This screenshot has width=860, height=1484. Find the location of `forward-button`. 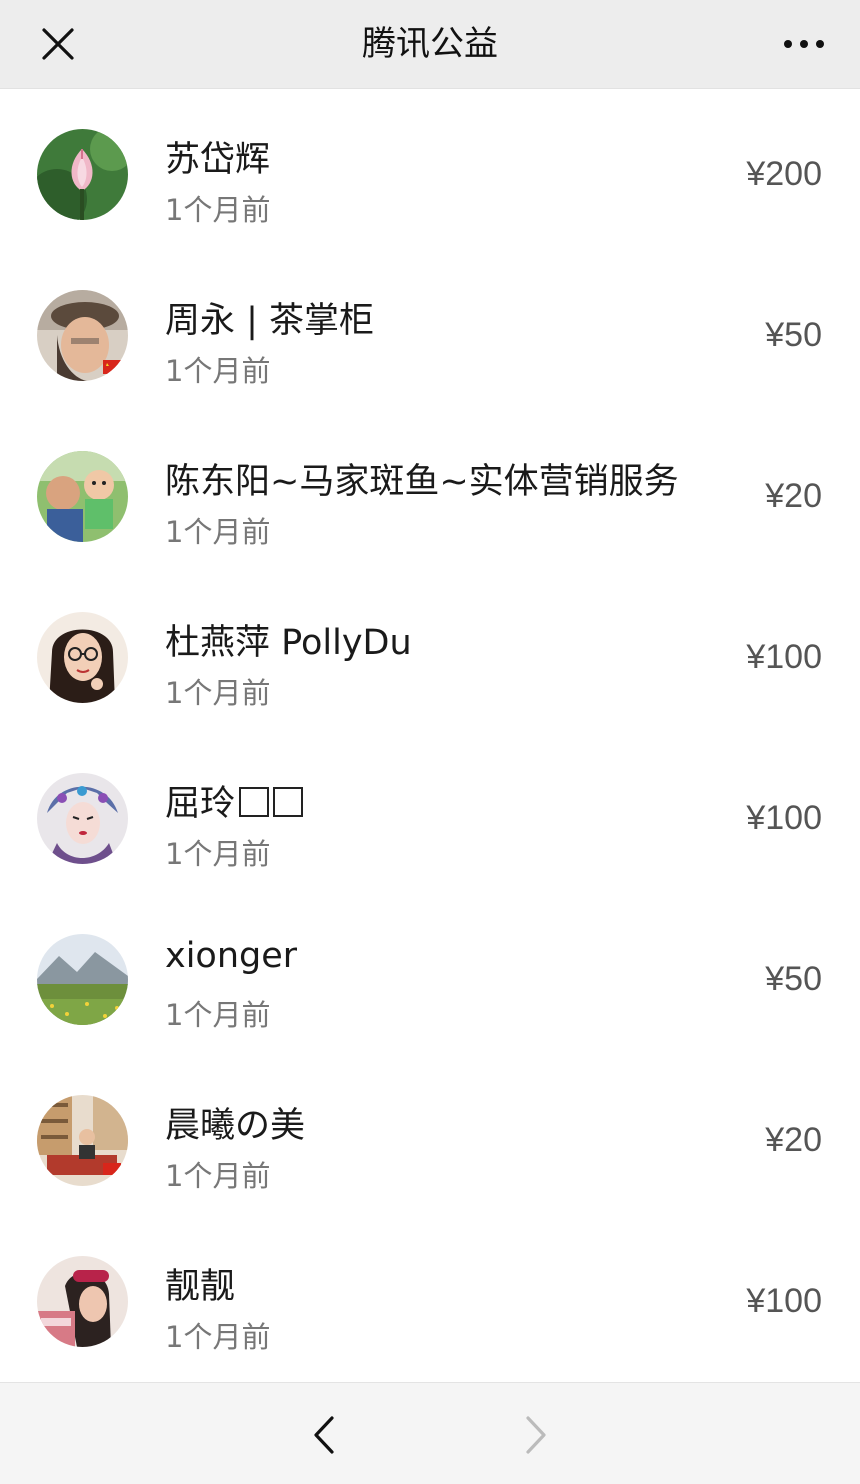

forward-button is located at coordinates (535, 1435).